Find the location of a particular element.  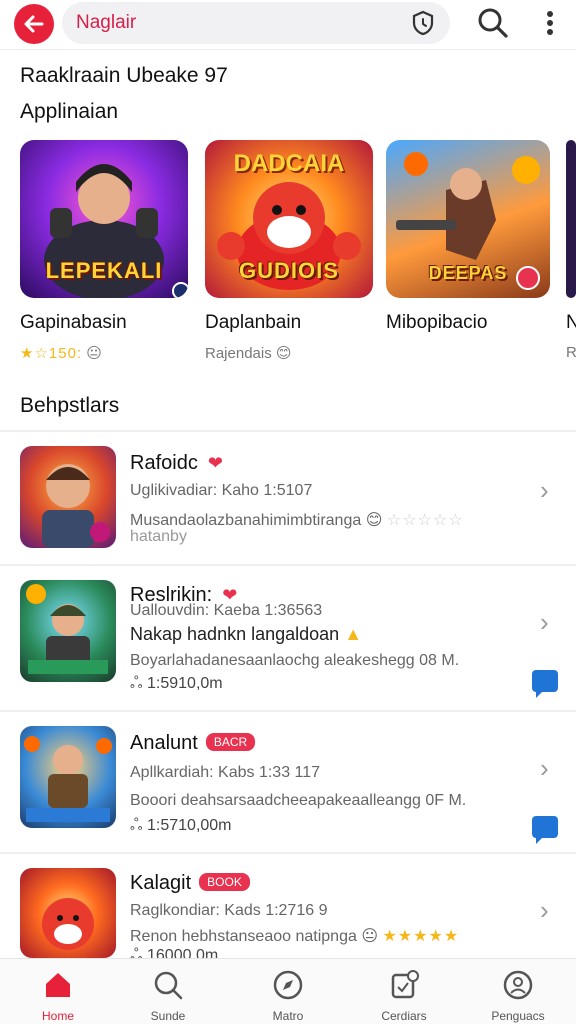

nav-explore: Matro is located at coordinates (288, 995).